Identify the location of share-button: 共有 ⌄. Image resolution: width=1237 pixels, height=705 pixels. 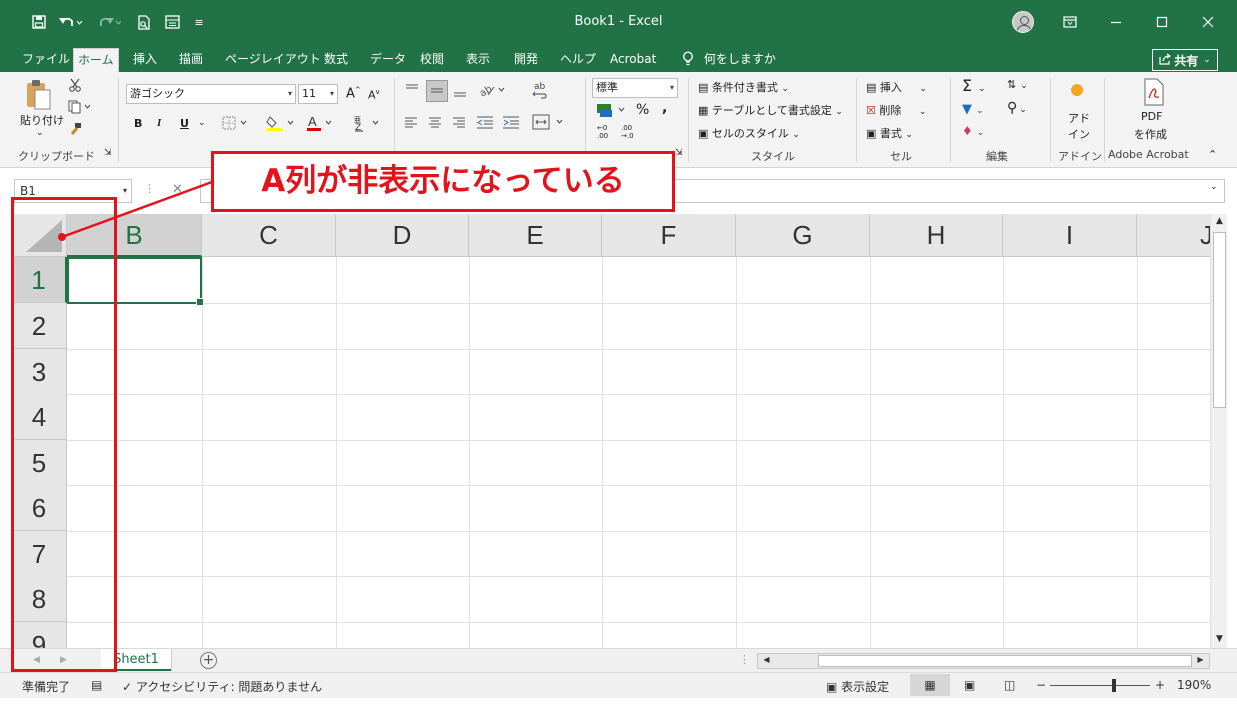
(1185, 60).